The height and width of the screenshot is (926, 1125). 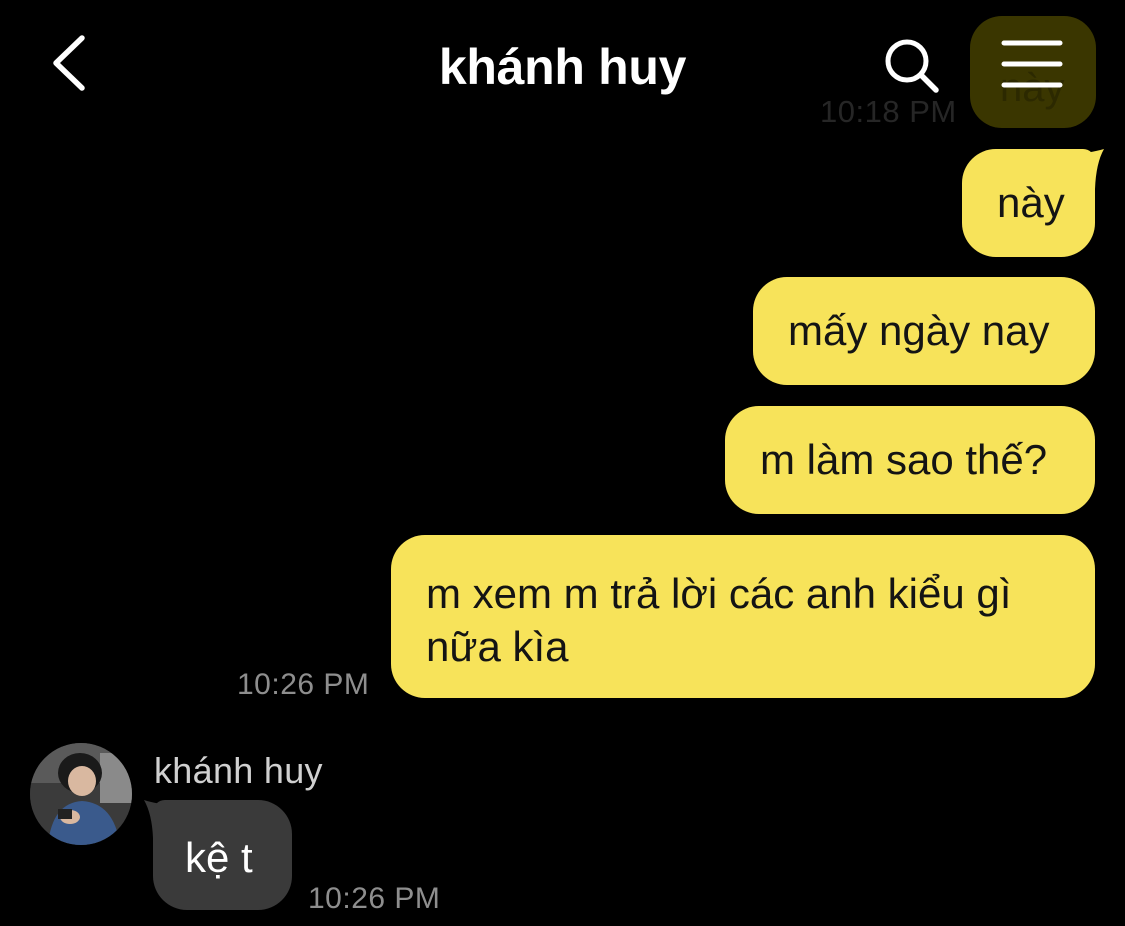 What do you see at coordinates (743, 616) in the screenshot?
I see `outgoing-message: m xem m trả lời các anh kiểu gì nữa kìa` at bounding box center [743, 616].